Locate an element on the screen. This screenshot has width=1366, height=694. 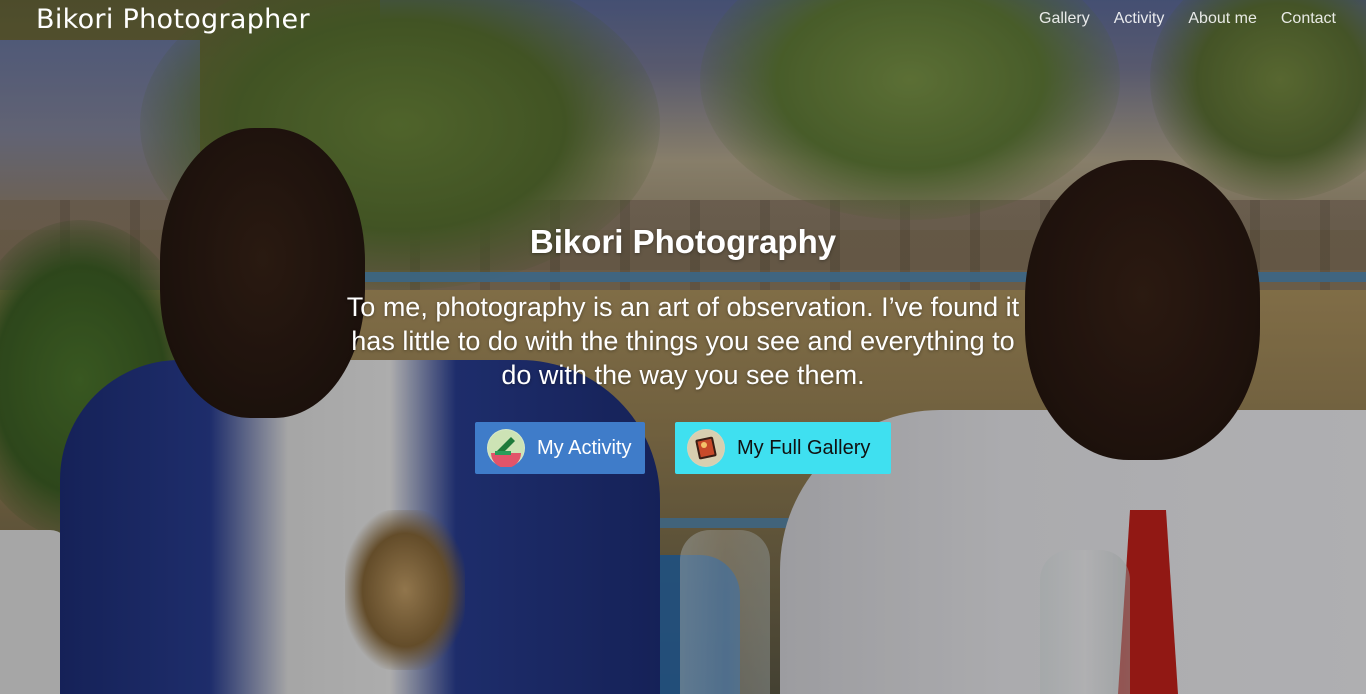
nav-links: Gallery Activity About me Contact is located at coordinates (1187, 19).